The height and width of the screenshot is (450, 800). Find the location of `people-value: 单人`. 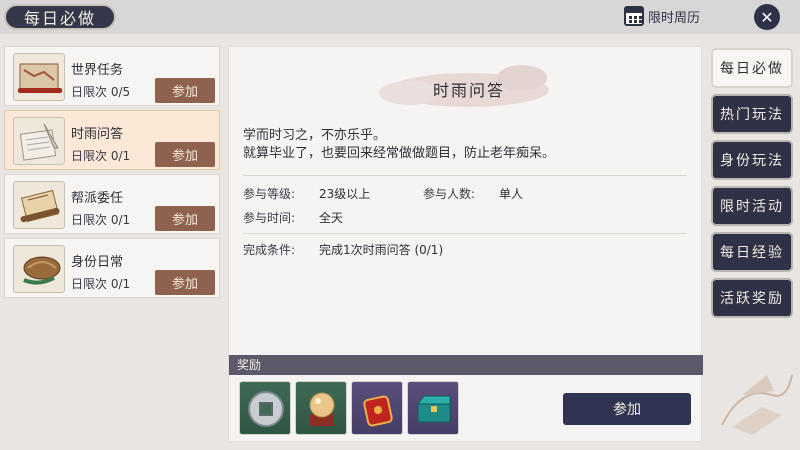

people-value: 单人 is located at coordinates (511, 194).